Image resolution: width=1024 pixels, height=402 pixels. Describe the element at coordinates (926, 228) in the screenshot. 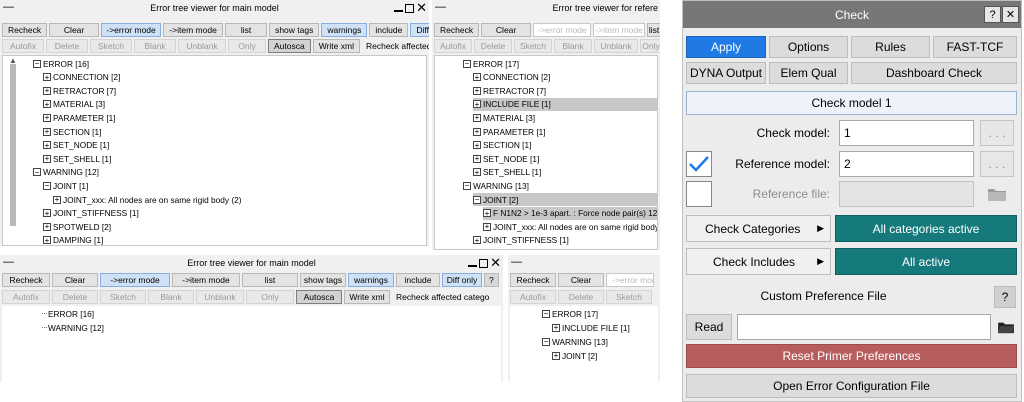

I see `all-categories-active-button: All categories active` at that location.